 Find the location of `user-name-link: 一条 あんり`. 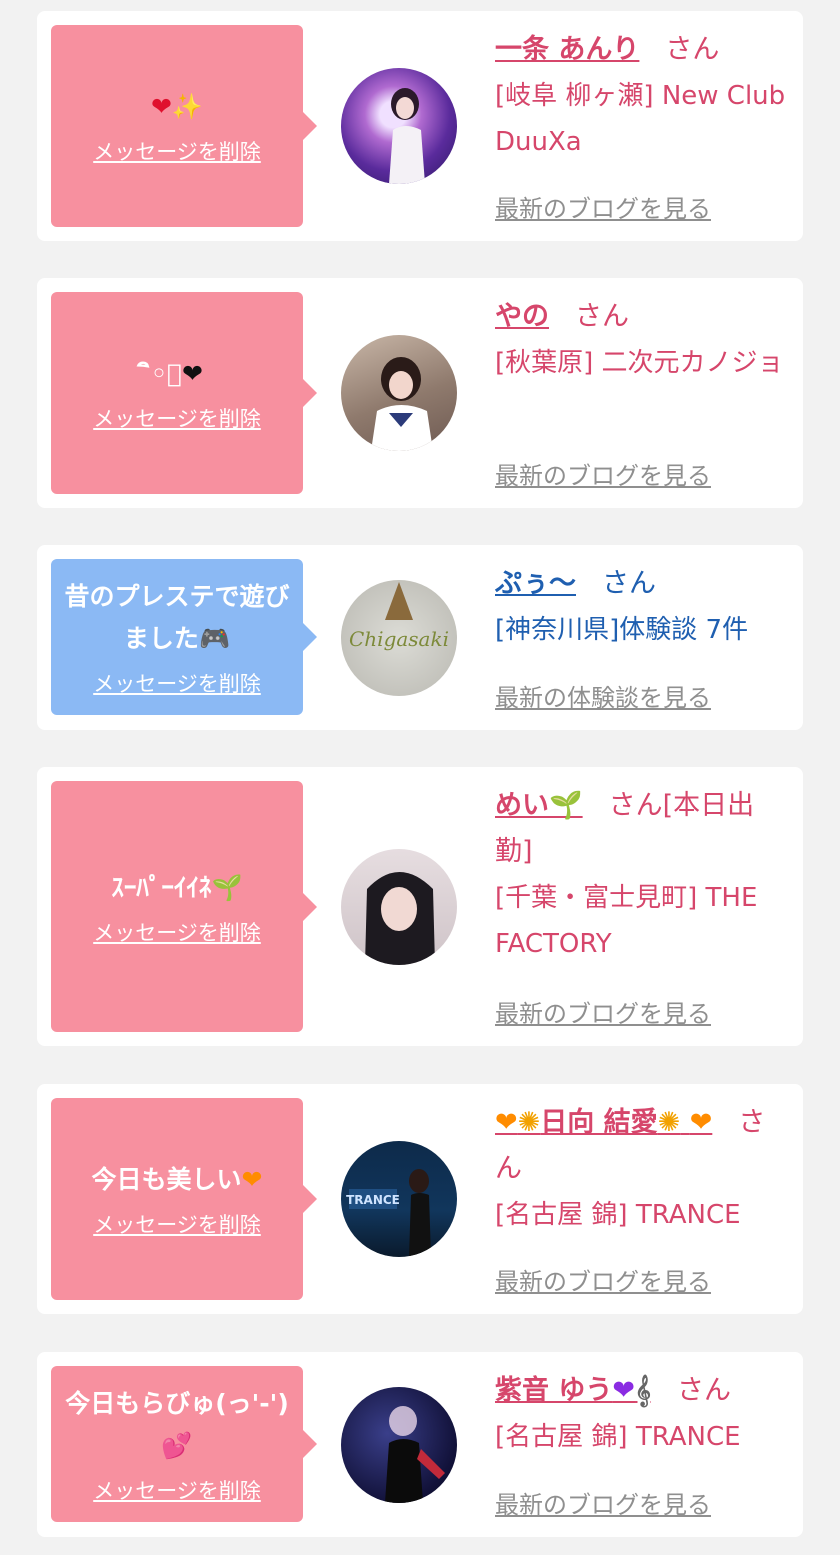

user-name-link: 一条 あんり is located at coordinates (567, 49).